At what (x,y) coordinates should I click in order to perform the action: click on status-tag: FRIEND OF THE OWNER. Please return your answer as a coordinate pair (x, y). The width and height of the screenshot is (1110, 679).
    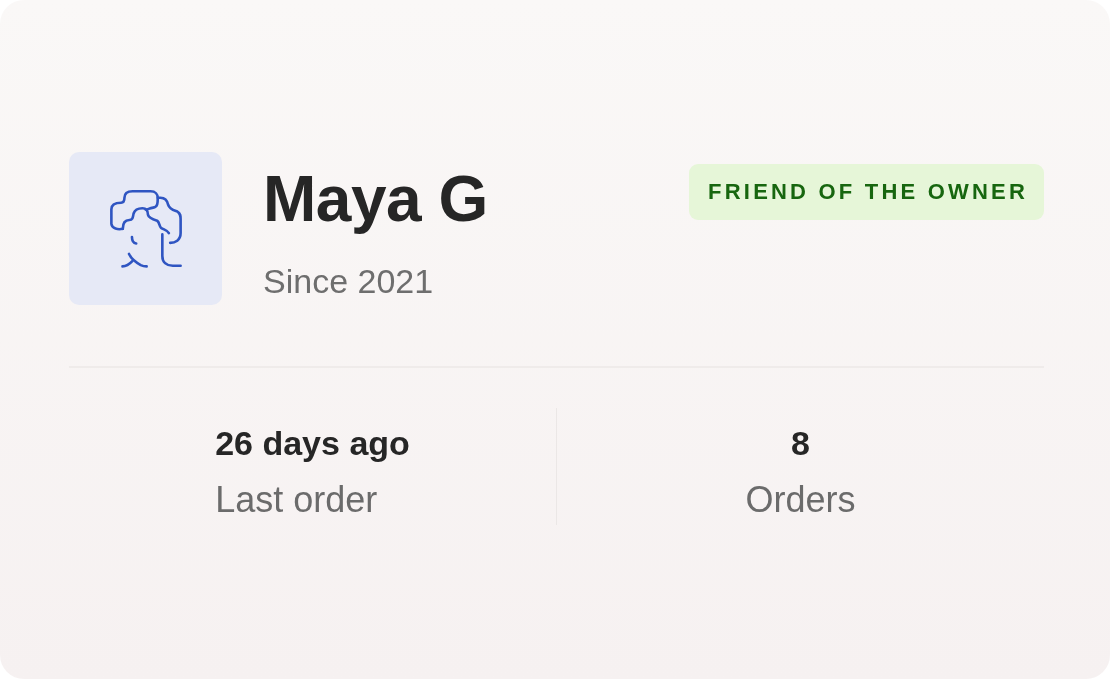
    Looking at the image, I should click on (866, 192).